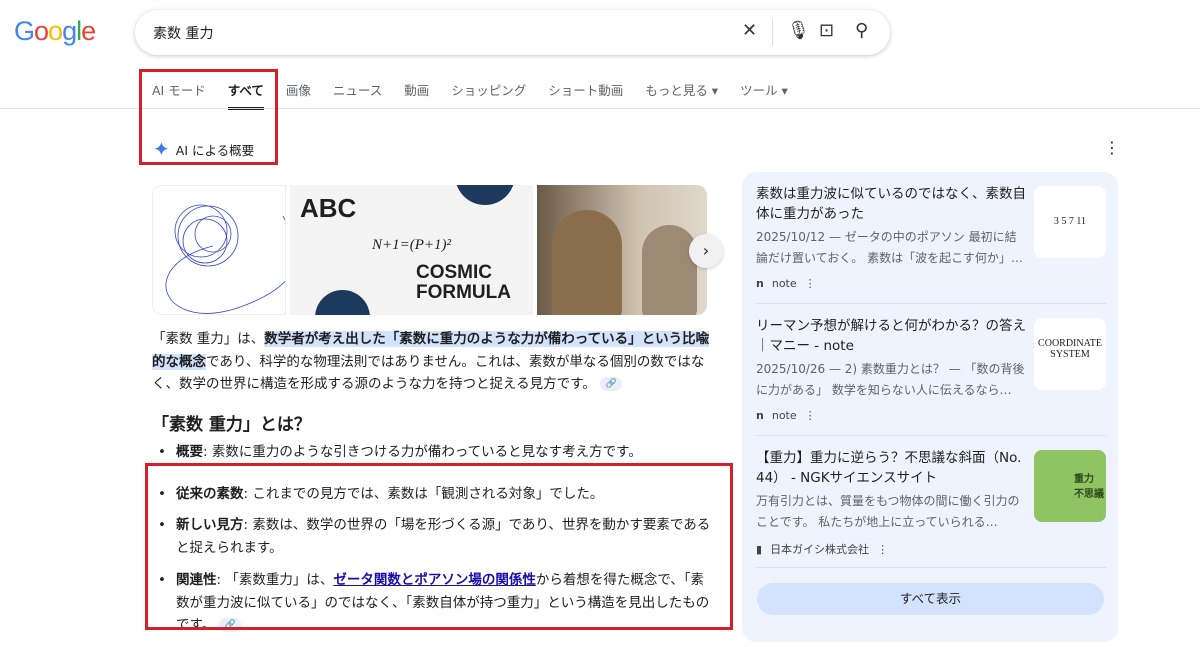 The image size is (1200, 647). I want to click on tab-short-videos: ショート動画, so click(585, 95).